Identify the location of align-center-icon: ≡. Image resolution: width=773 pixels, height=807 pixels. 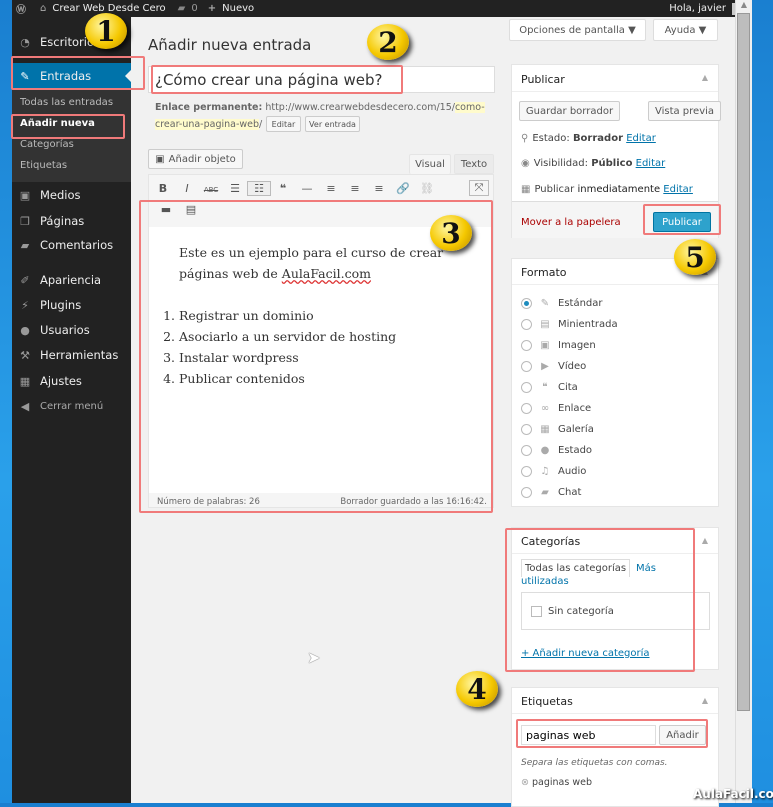
(355, 188).